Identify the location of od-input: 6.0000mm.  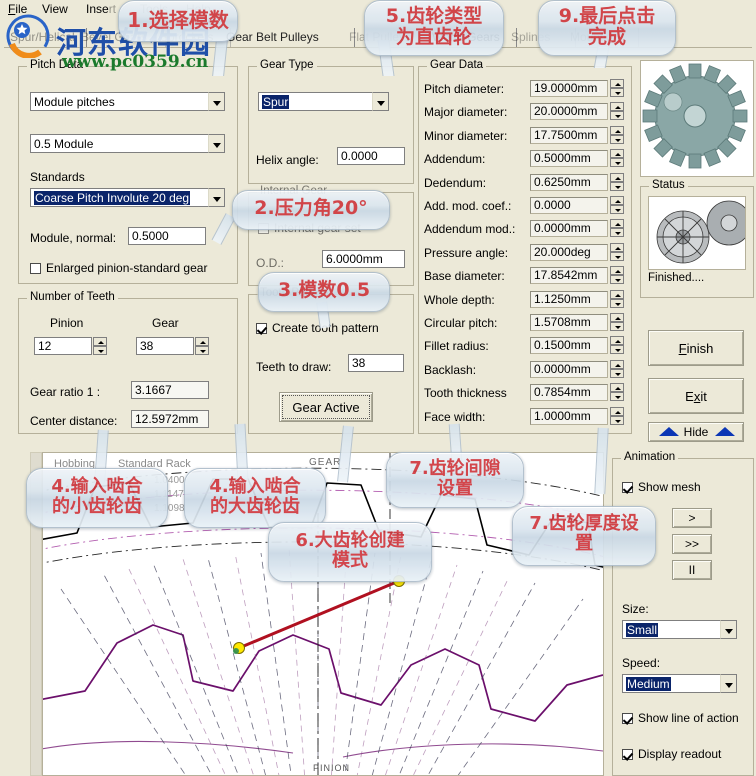
(363, 259).